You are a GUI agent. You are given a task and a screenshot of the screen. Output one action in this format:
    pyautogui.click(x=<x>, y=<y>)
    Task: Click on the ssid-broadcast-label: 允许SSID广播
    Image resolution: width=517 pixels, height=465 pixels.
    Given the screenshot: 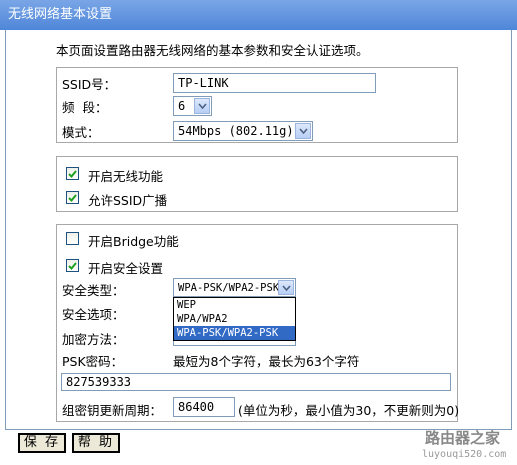 What is the action you would take?
    pyautogui.click(x=128, y=200)
    